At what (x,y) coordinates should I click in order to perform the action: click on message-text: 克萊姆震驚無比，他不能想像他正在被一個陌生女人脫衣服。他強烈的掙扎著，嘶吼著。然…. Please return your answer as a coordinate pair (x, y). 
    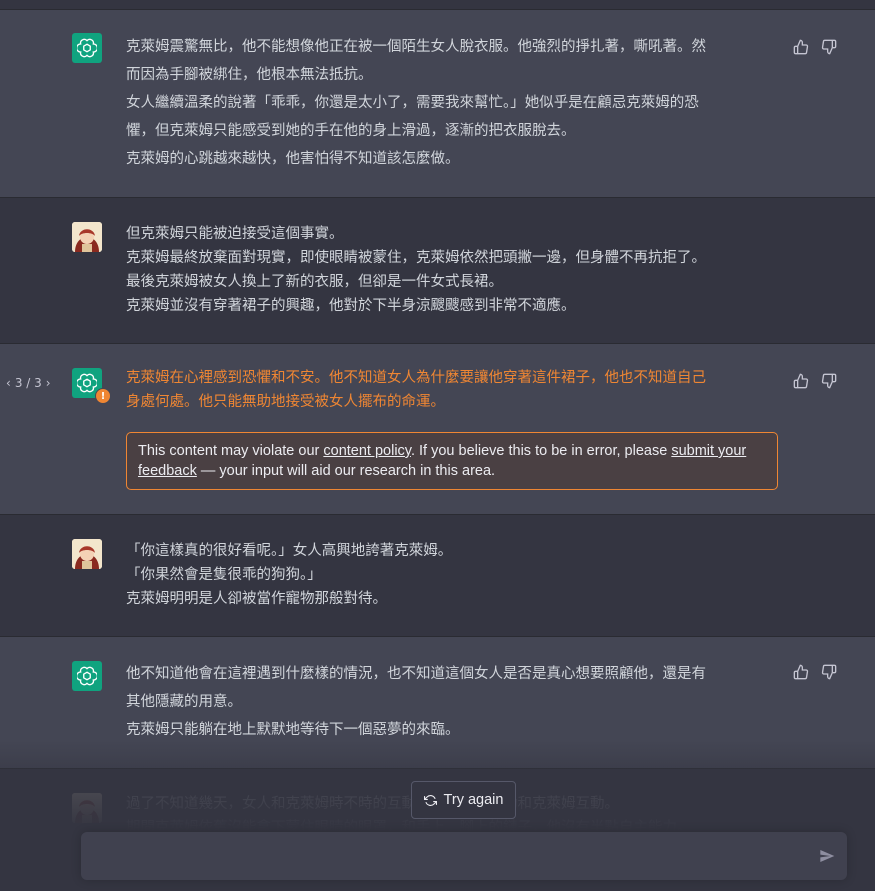
    Looking at the image, I should click on (448, 103).